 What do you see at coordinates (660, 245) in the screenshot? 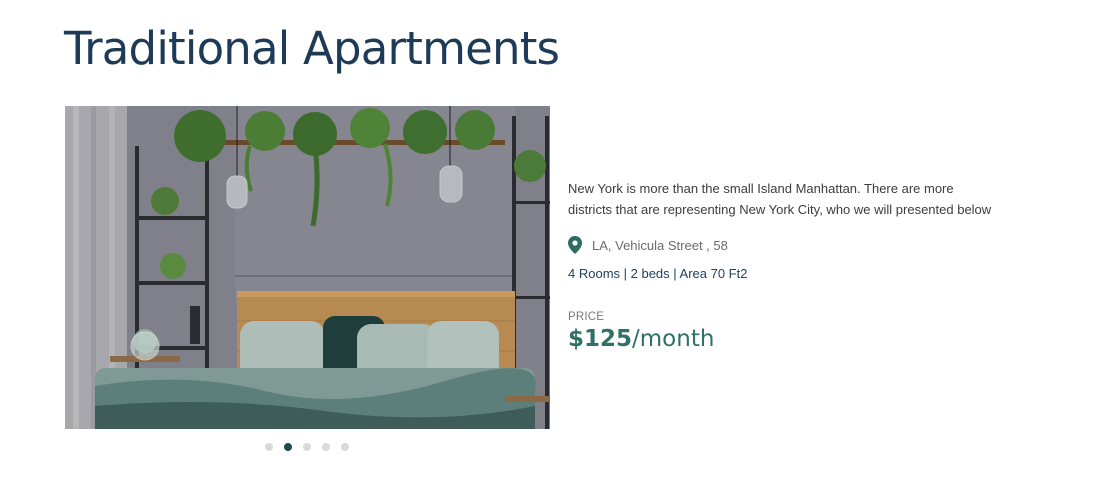
I see `location-text: LA, Vehicula Street , 58` at bounding box center [660, 245].